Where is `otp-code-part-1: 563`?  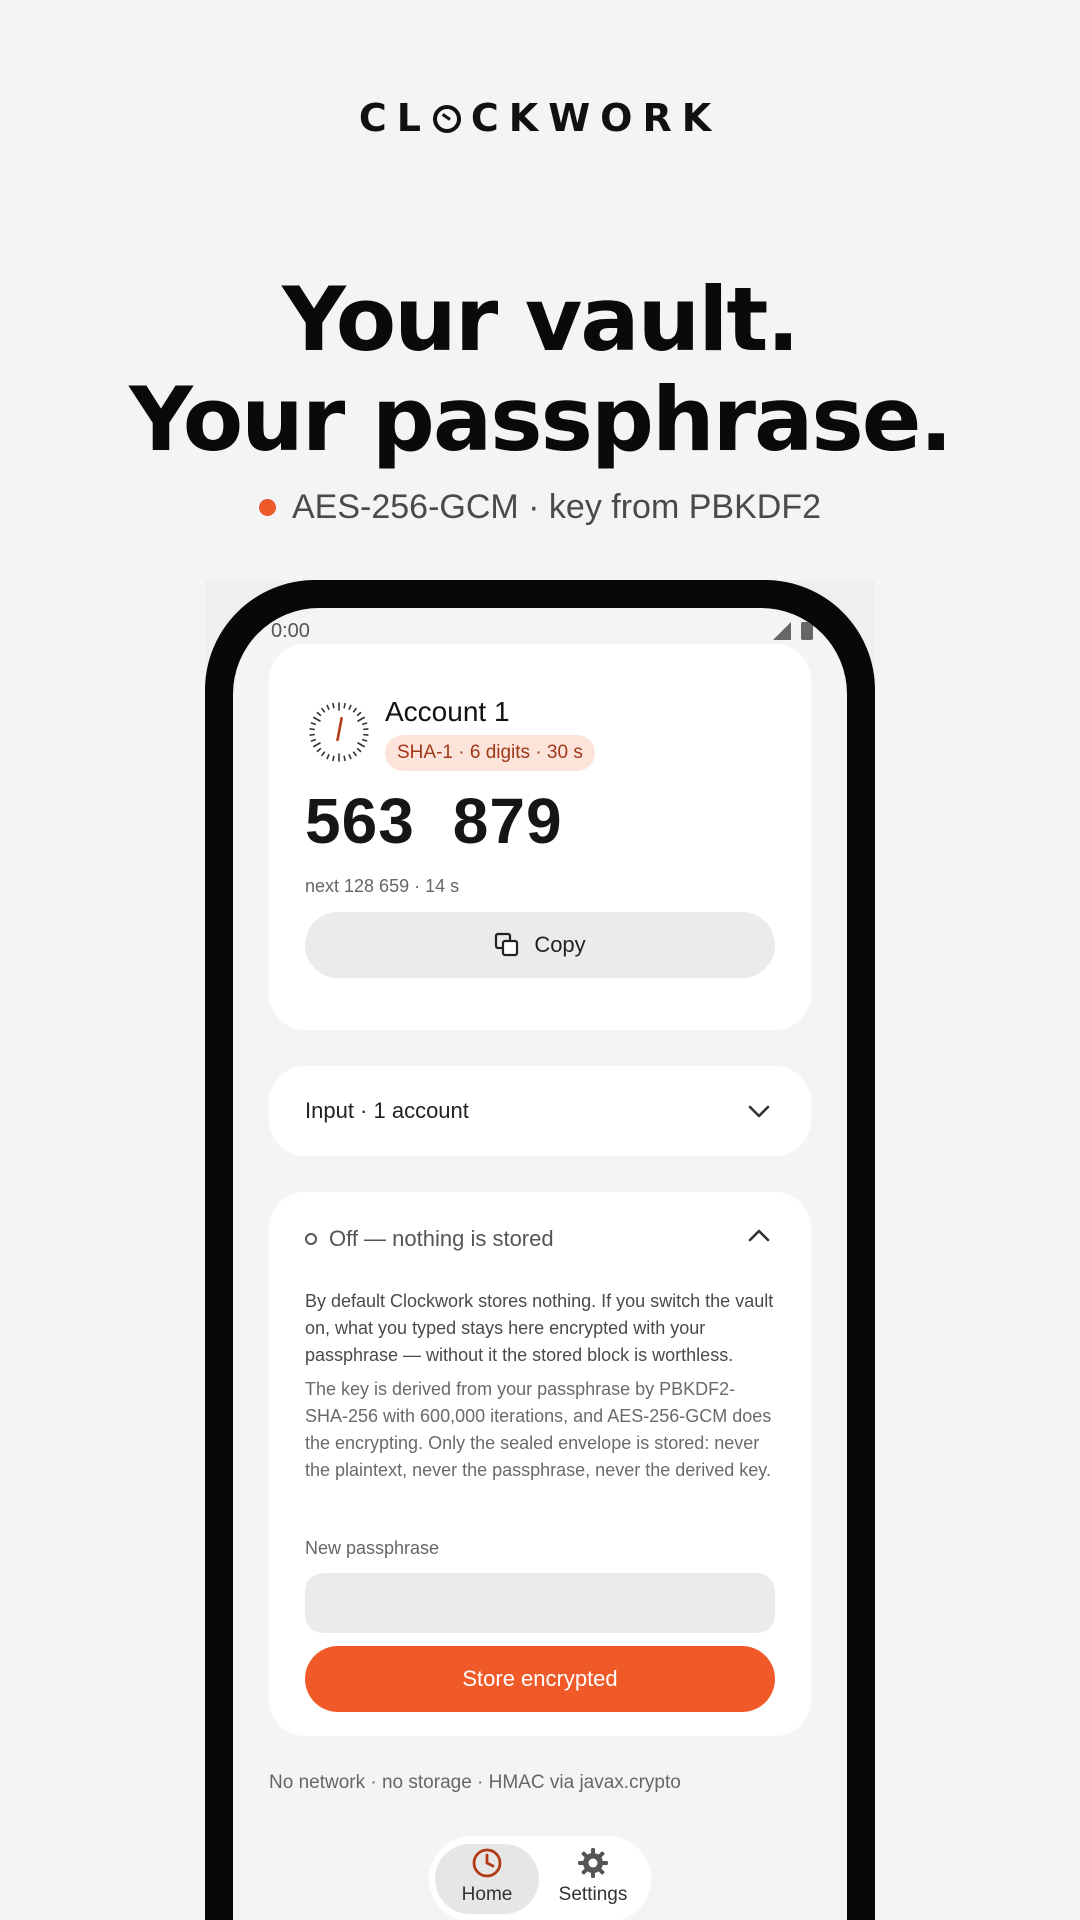 otp-code-part-1: 563 is located at coordinates (360, 821).